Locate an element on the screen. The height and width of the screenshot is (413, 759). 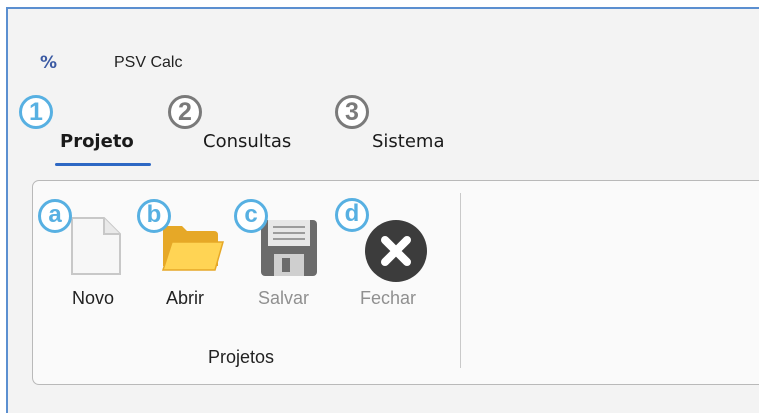
callout-letter-c: c is located at coordinates (251, 216).